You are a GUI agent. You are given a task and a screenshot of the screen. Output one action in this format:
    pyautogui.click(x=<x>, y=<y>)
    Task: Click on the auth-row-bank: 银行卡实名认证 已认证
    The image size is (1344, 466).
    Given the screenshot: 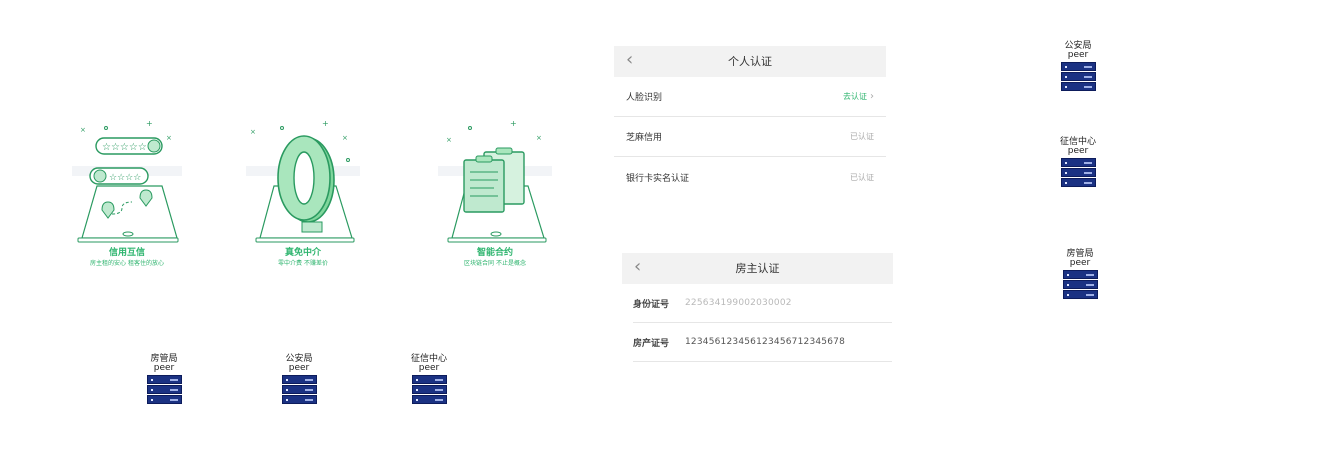 What is the action you would take?
    pyautogui.click(x=750, y=177)
    